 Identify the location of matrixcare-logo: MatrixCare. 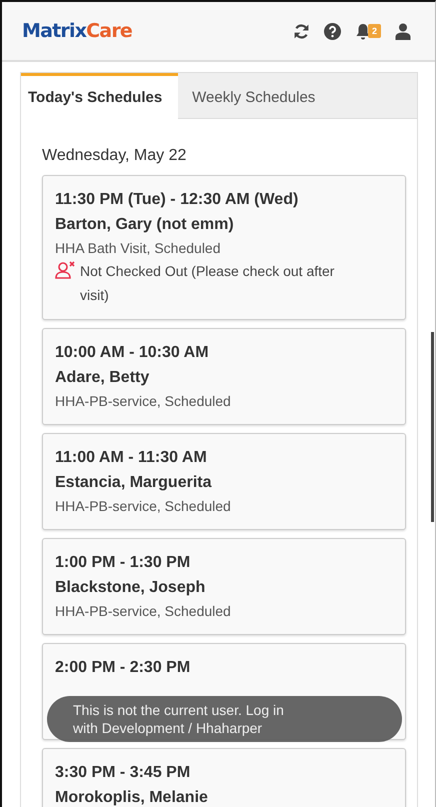
(77, 31).